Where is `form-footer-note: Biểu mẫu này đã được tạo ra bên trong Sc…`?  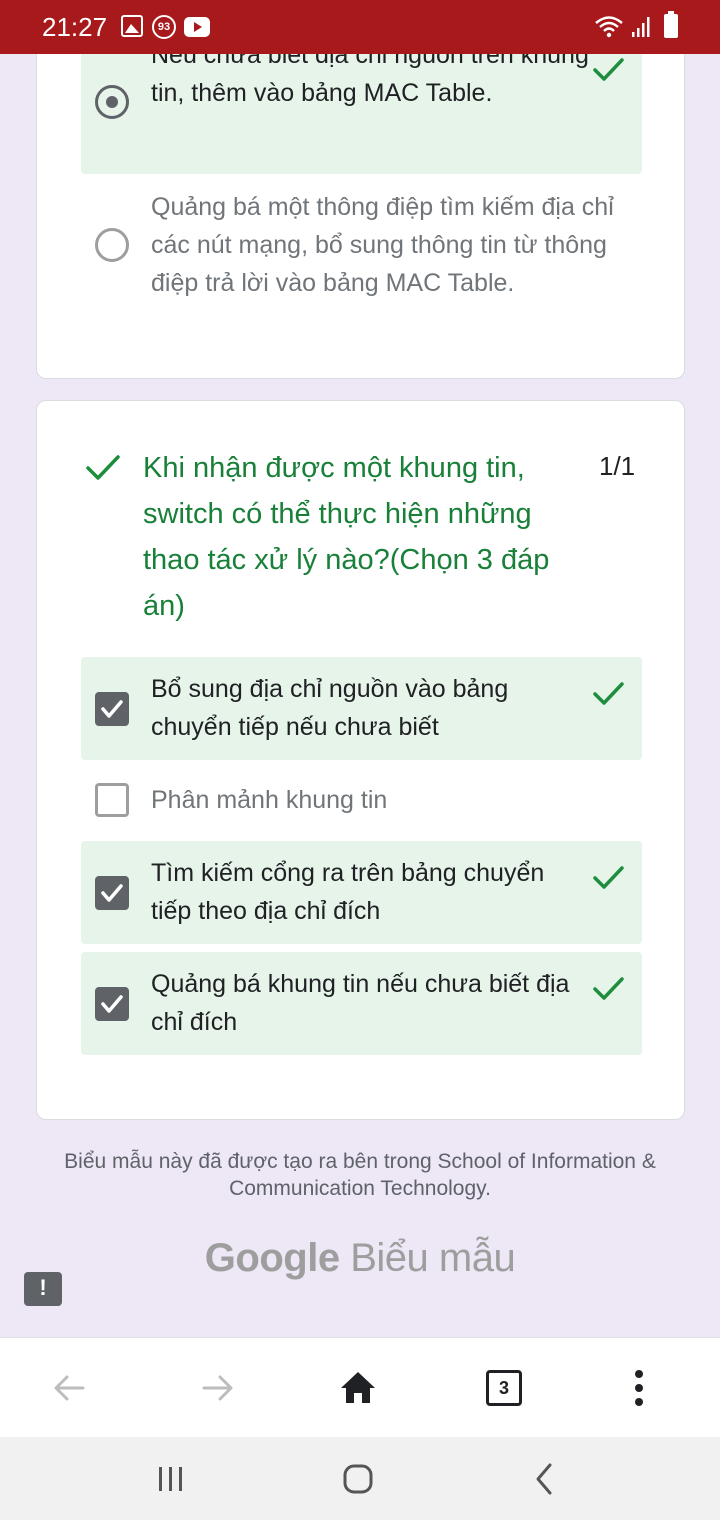
form-footer-note: Biểu mẫu này đã được tạo ra bên trong Sc… is located at coordinates (360, 1175).